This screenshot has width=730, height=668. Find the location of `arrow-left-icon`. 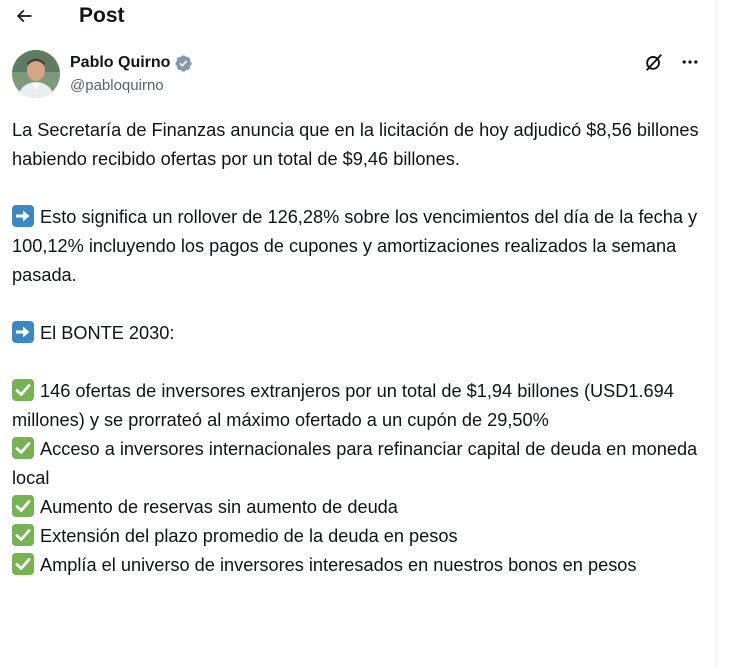

arrow-left-icon is located at coordinates (24, 16).